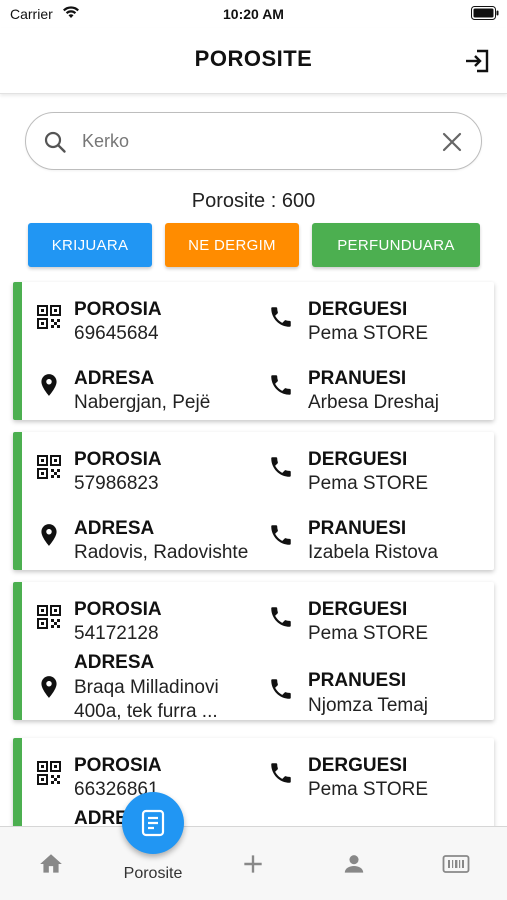  I want to click on add-icon, so click(253, 864).